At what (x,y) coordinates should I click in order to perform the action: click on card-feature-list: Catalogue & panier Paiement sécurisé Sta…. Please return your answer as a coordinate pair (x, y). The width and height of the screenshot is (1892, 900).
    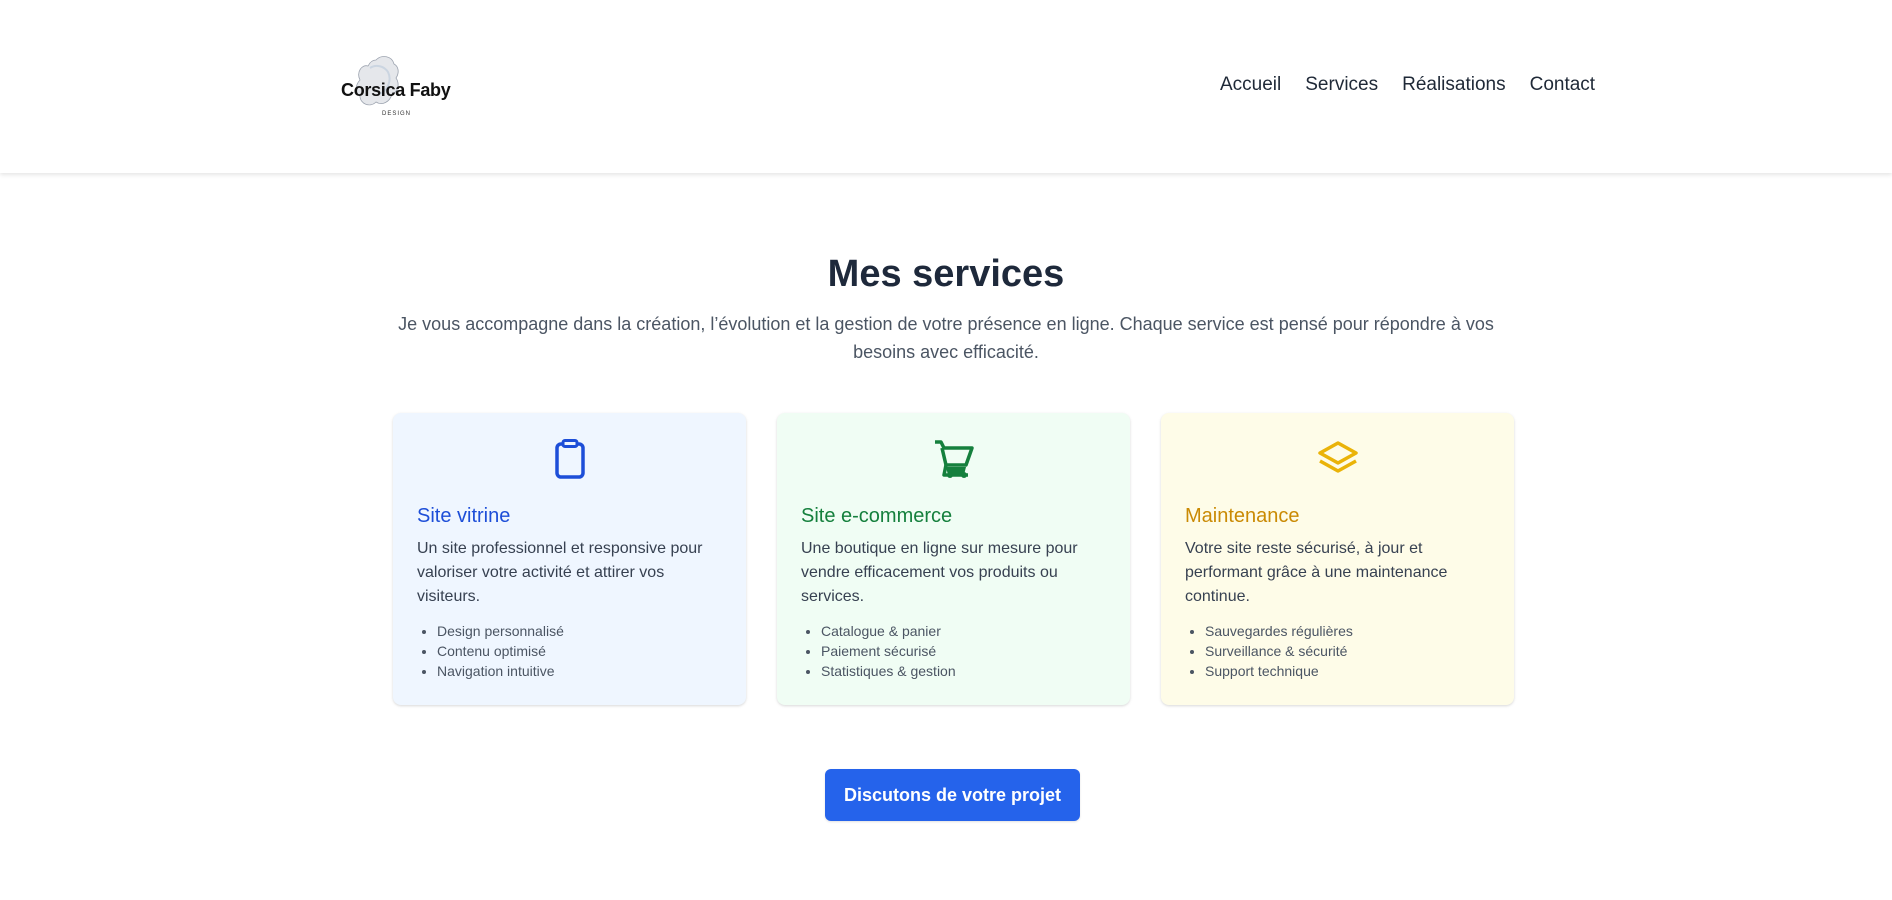
    Looking at the image, I should click on (888, 651).